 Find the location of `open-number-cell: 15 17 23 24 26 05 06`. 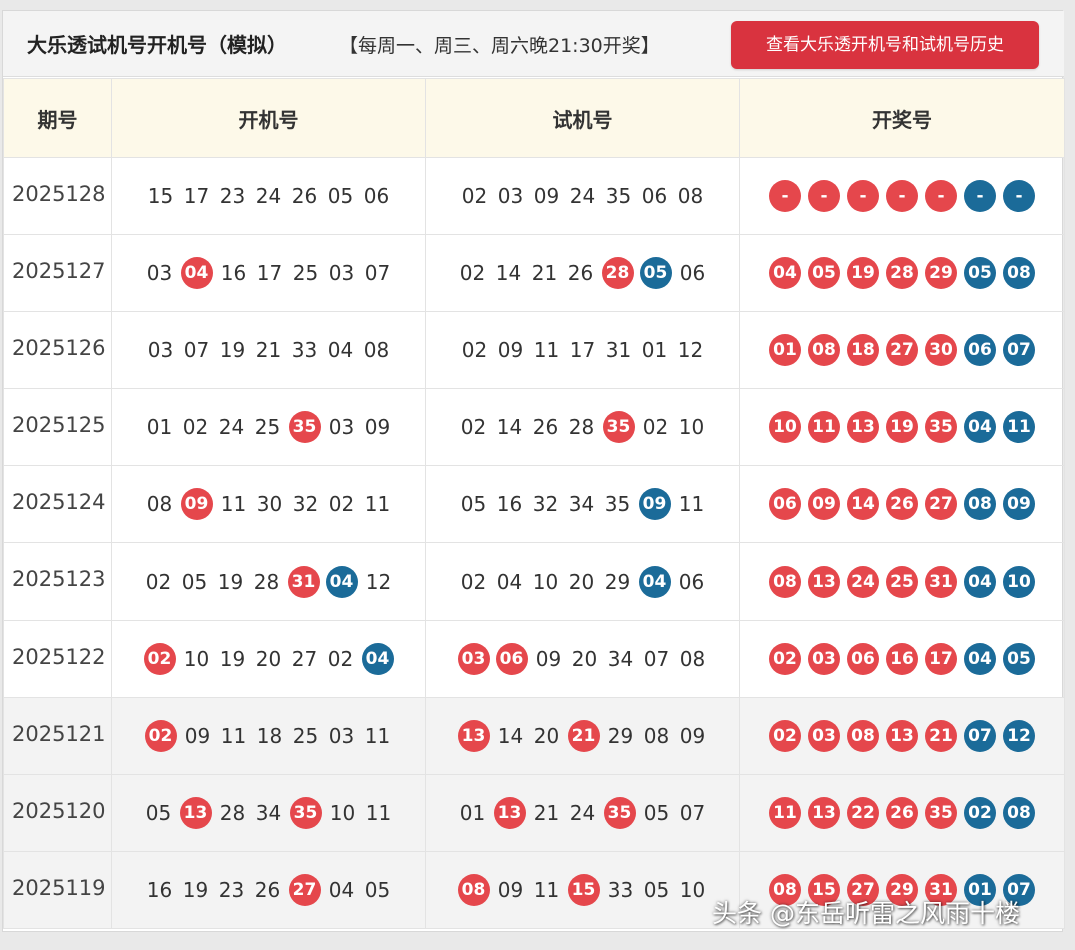

open-number-cell: 15 17 23 24 26 05 06 is located at coordinates (268, 196).